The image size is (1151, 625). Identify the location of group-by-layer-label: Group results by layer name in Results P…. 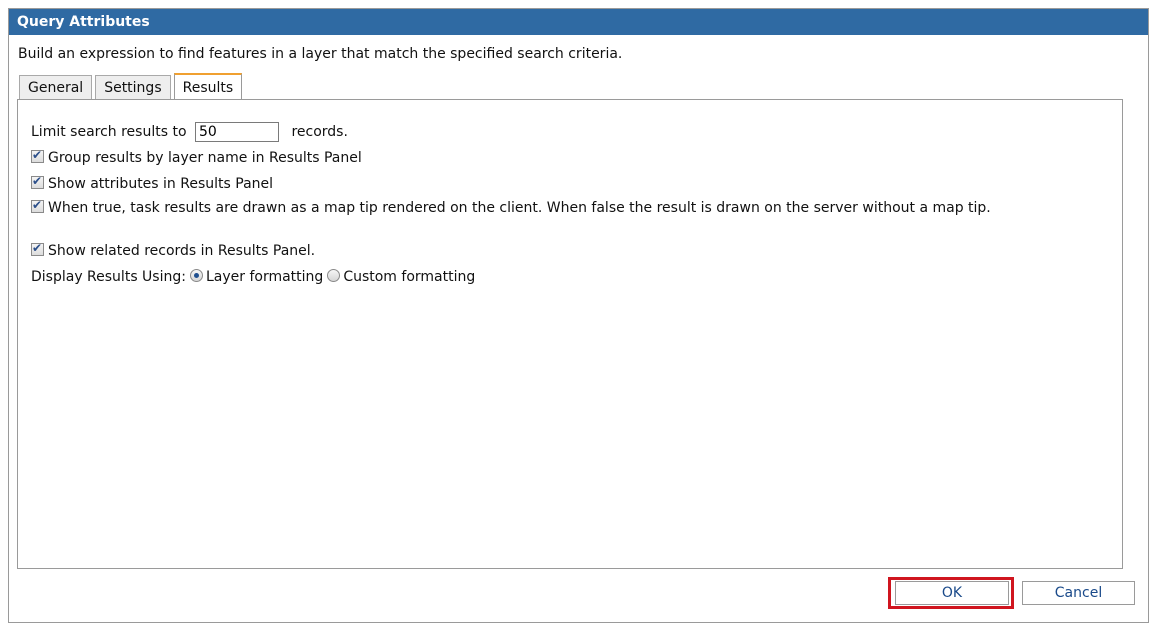
(205, 158).